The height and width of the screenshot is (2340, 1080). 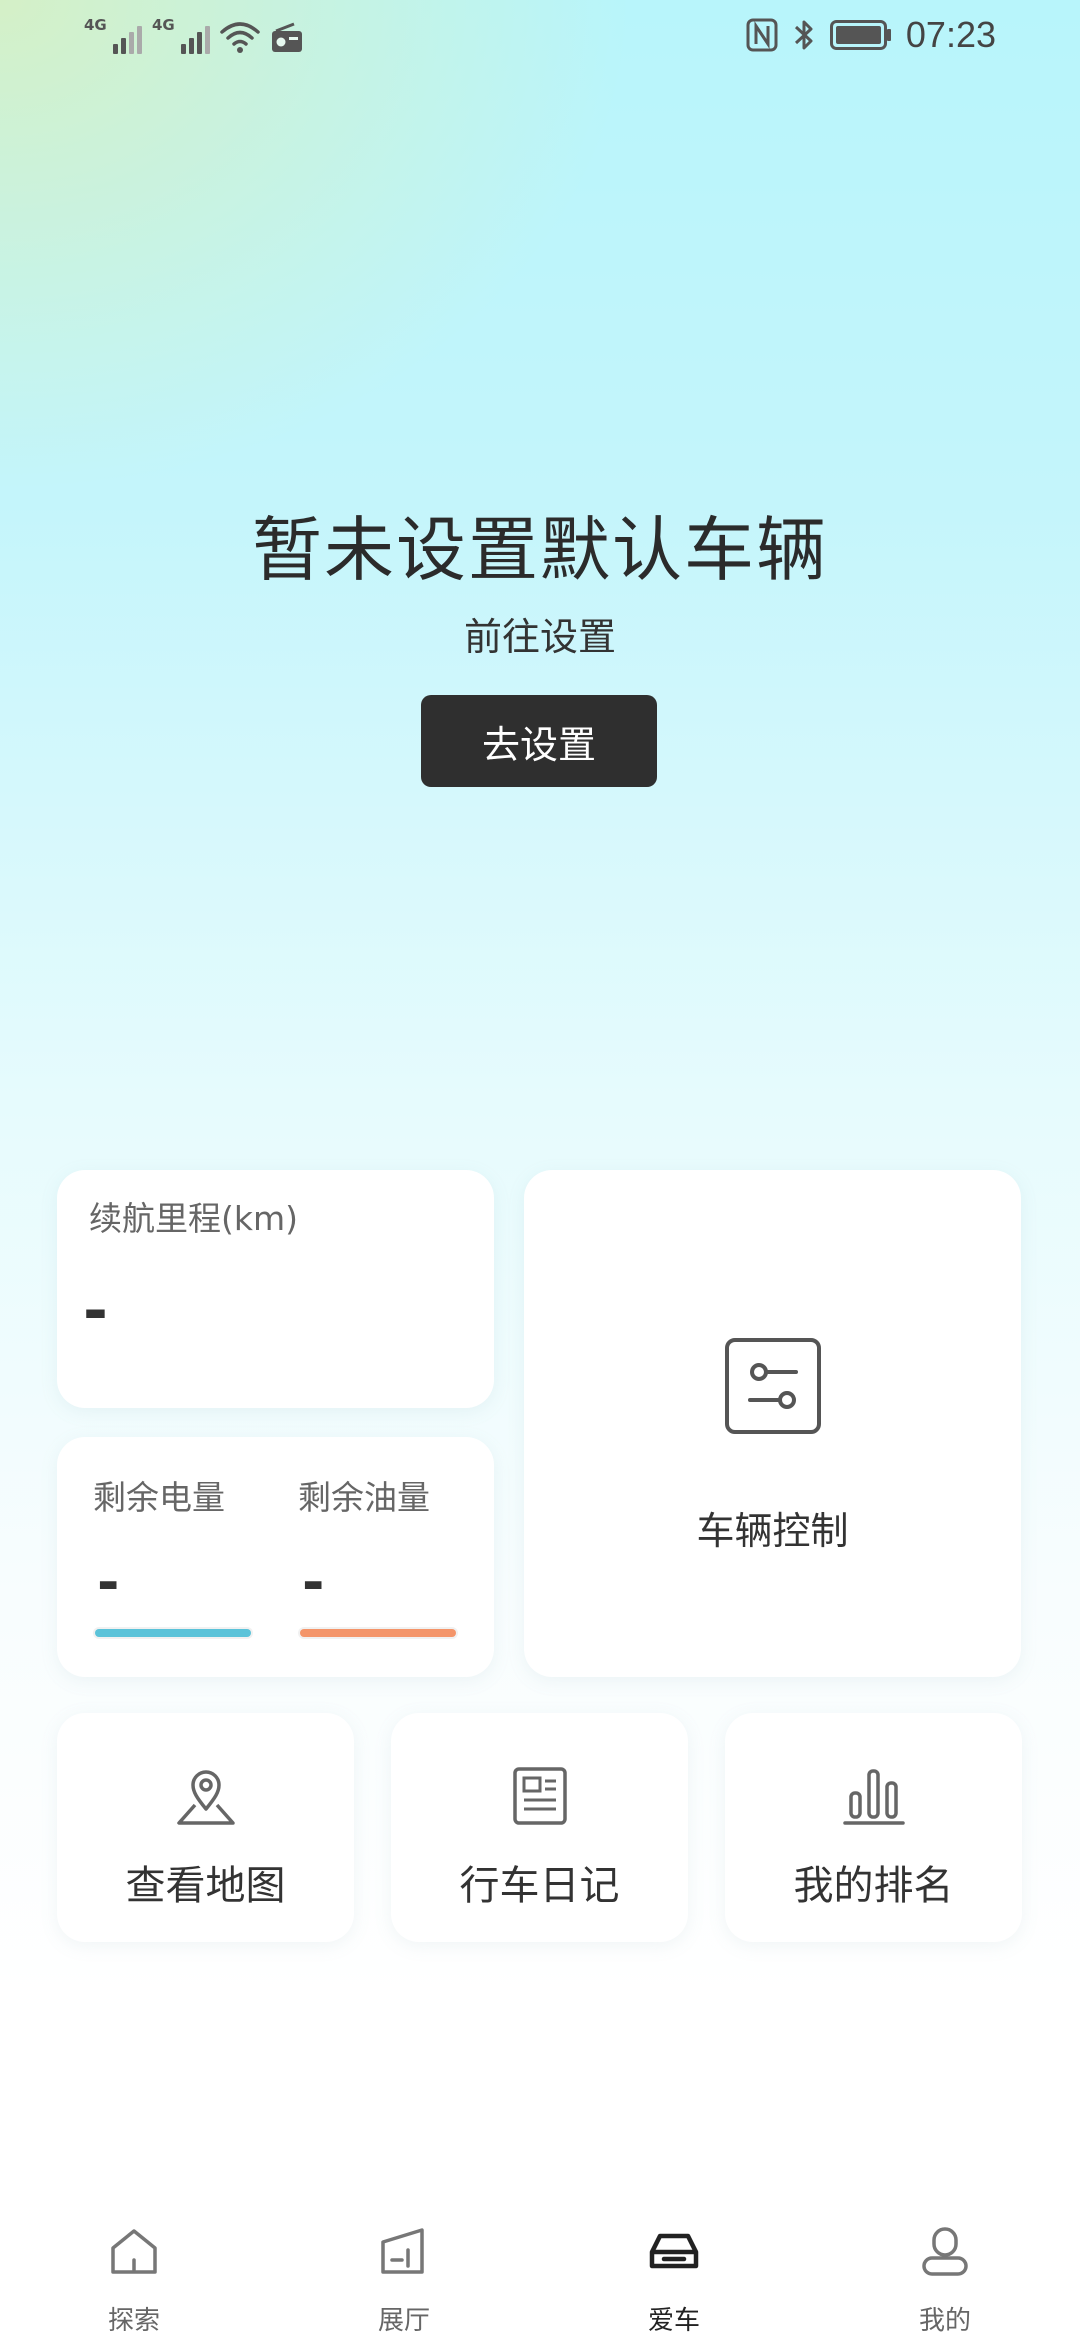 What do you see at coordinates (540, 2270) in the screenshot?
I see `bottom-tab-bar: 探索 展厅 爱车 我的` at bounding box center [540, 2270].